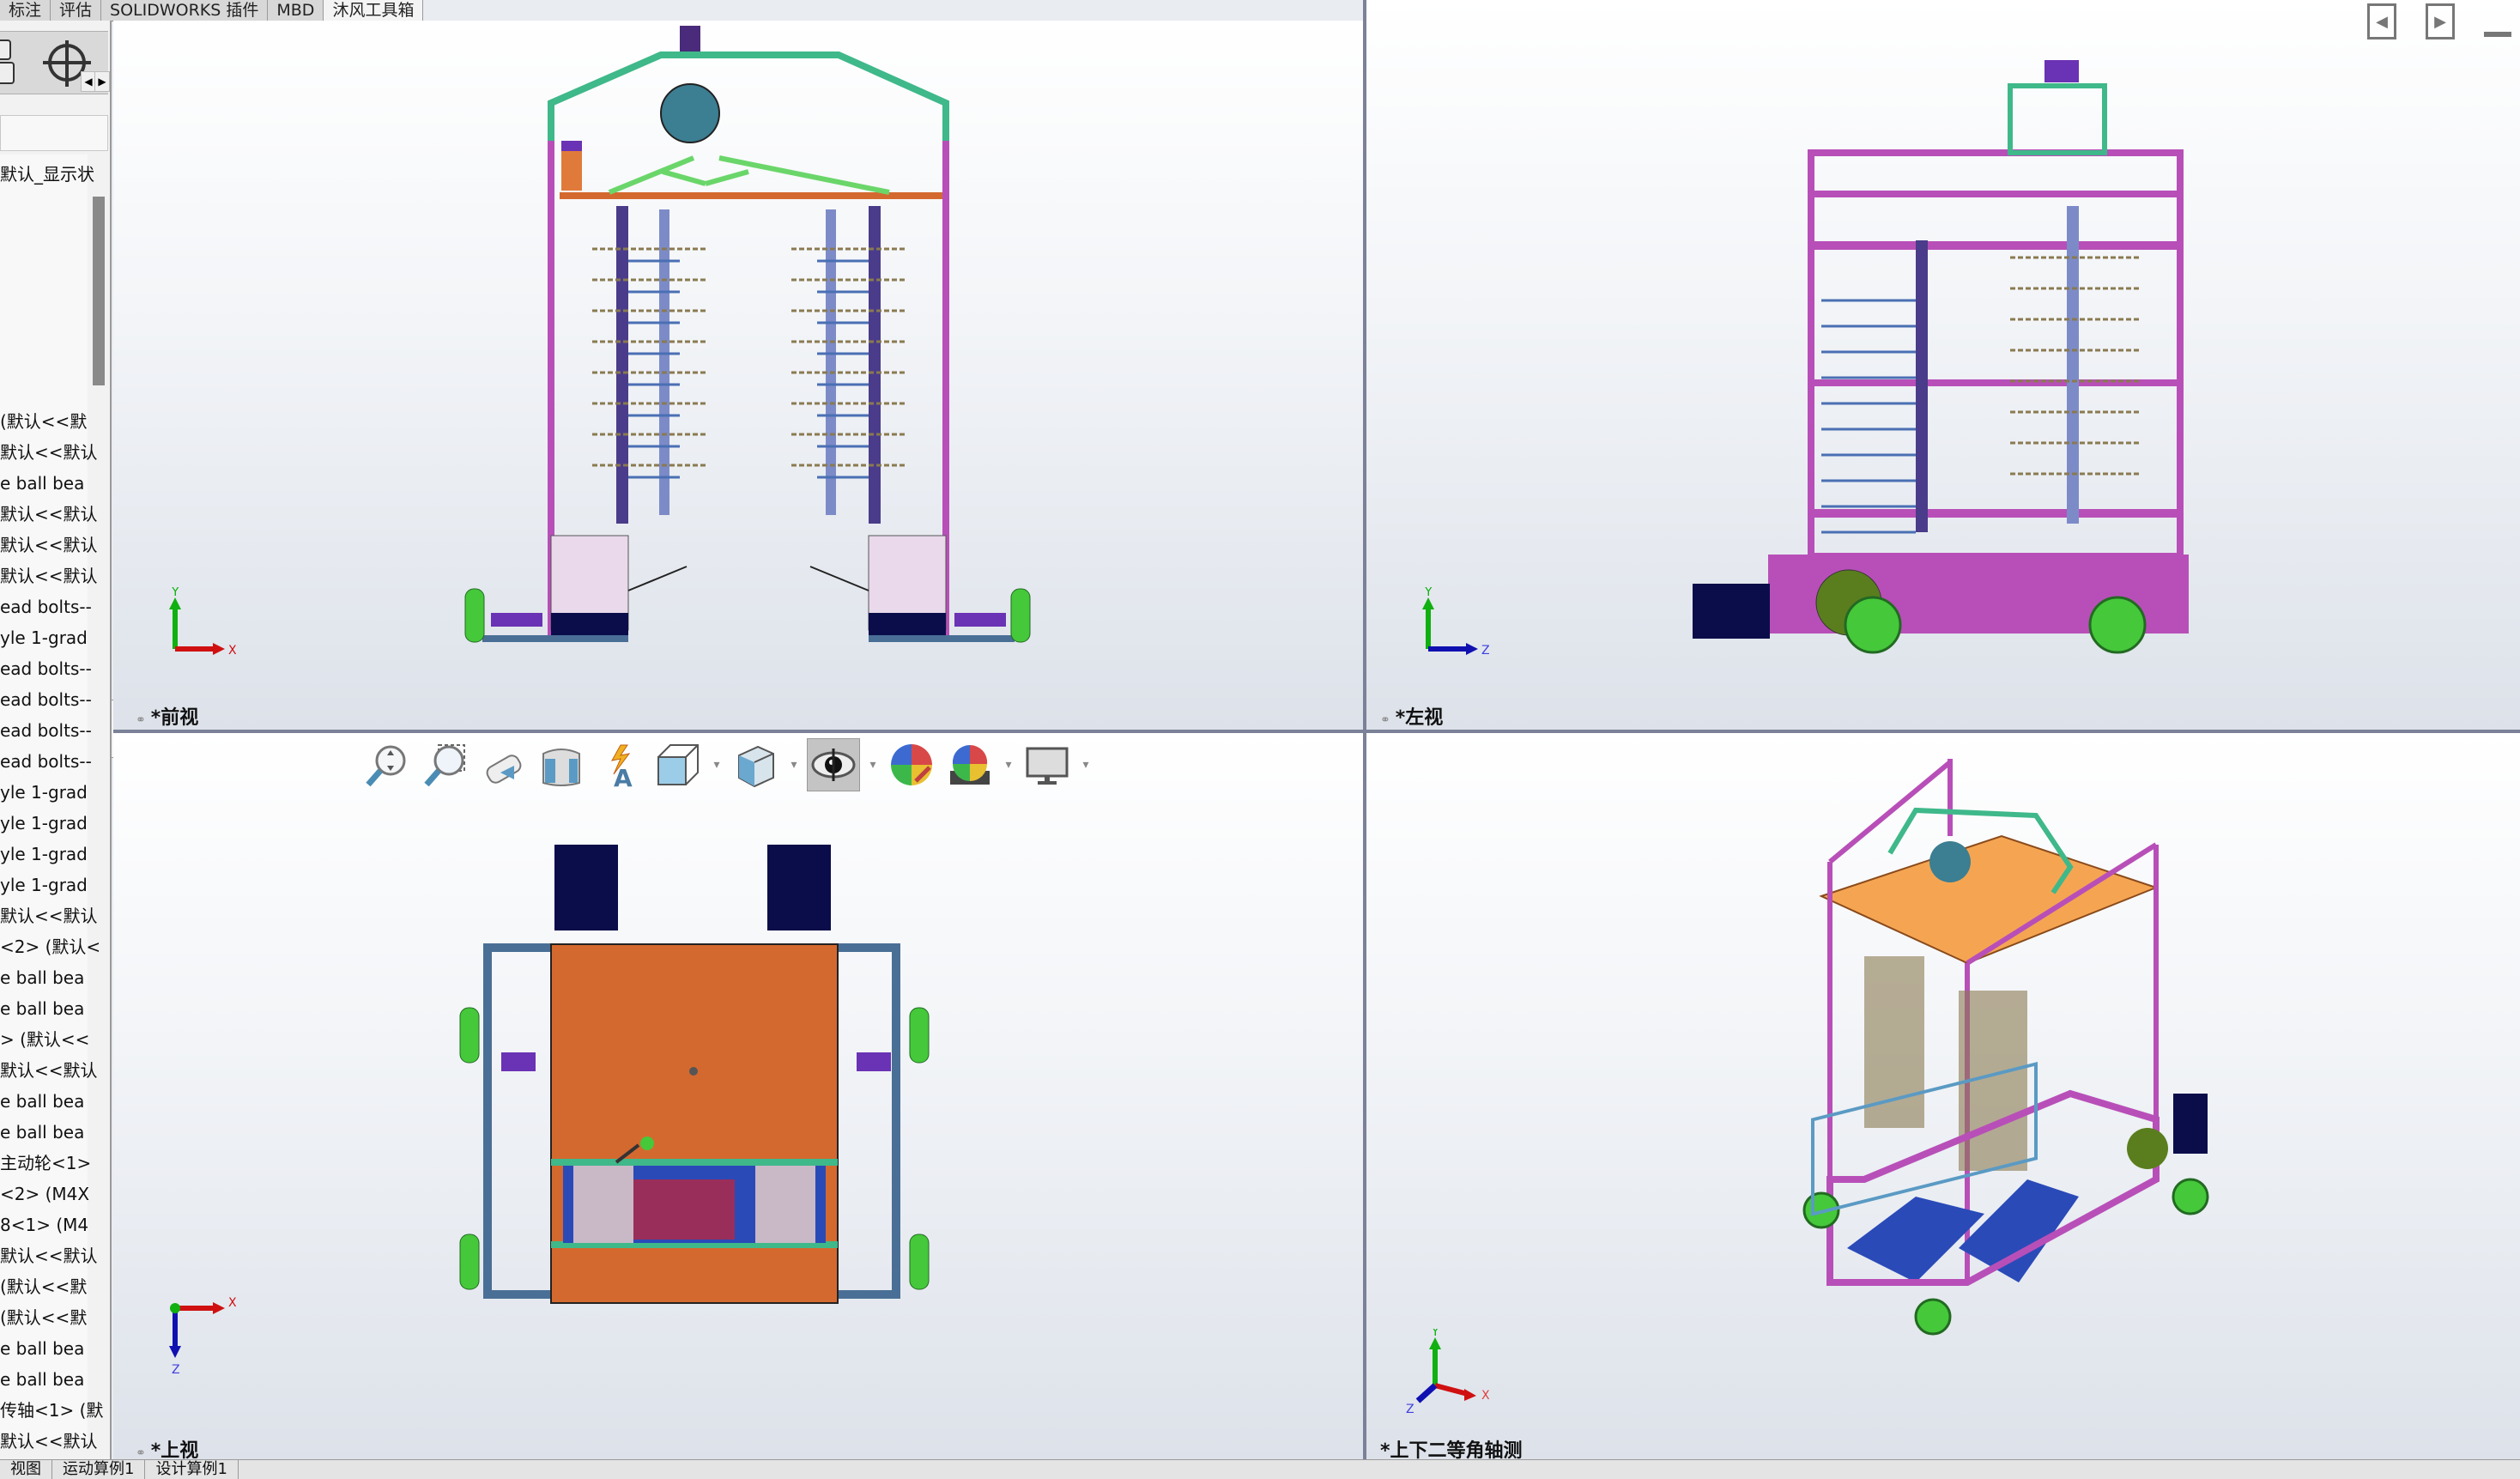  What do you see at coordinates (99, 291) in the screenshot?
I see `feature-tree-scrollbar` at bounding box center [99, 291].